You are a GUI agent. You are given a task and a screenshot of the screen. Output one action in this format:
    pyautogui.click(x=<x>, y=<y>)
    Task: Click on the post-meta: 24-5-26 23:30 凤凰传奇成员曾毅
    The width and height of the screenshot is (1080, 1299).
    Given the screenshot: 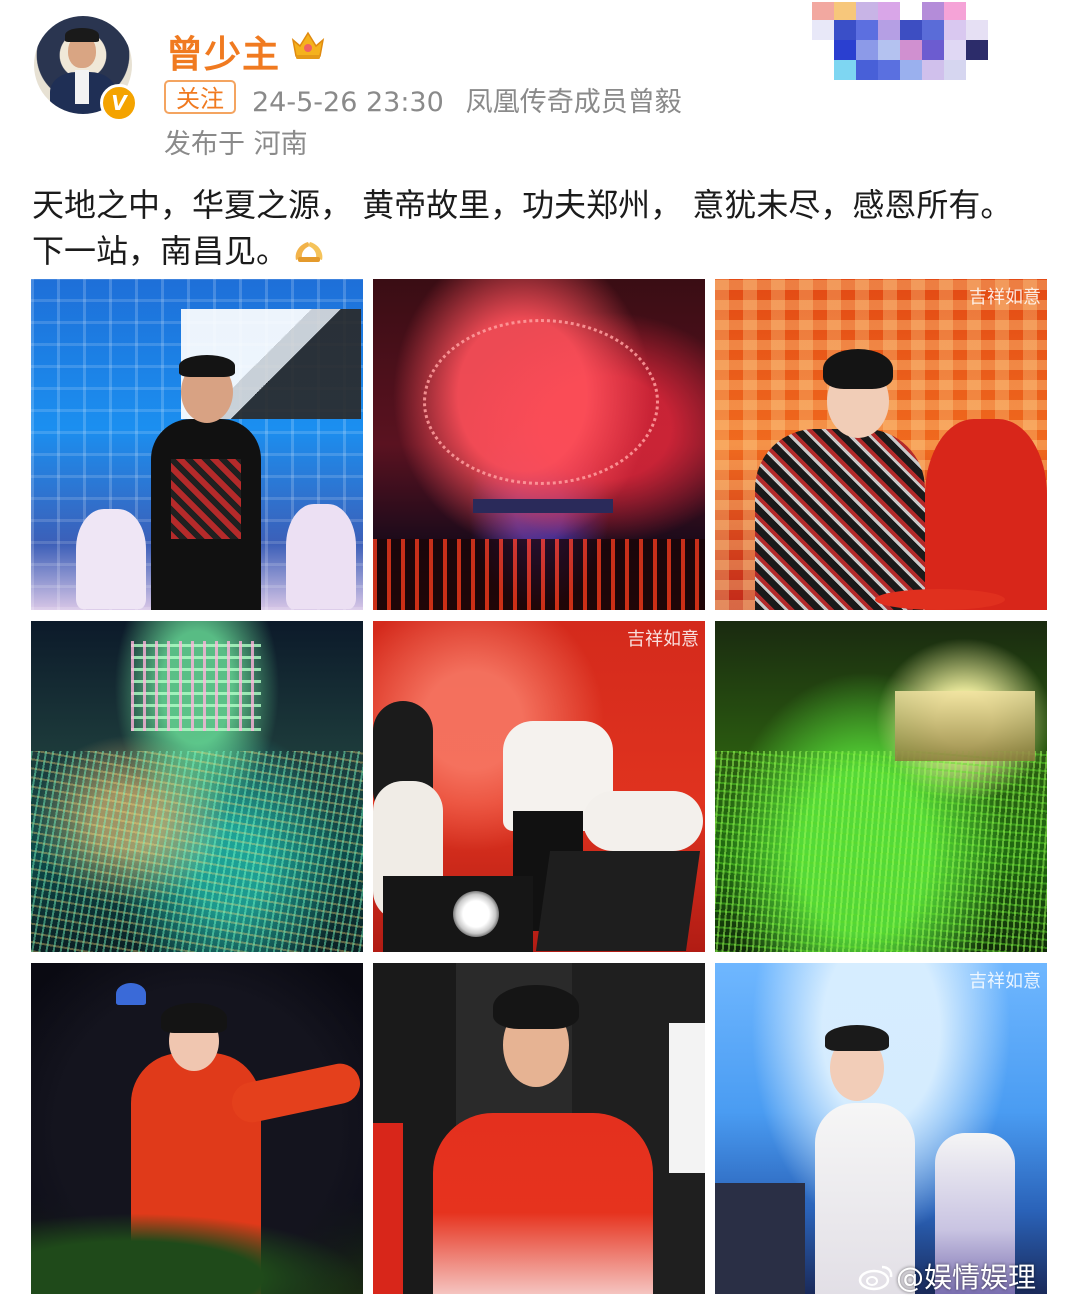 What is the action you would take?
    pyautogui.click(x=467, y=99)
    